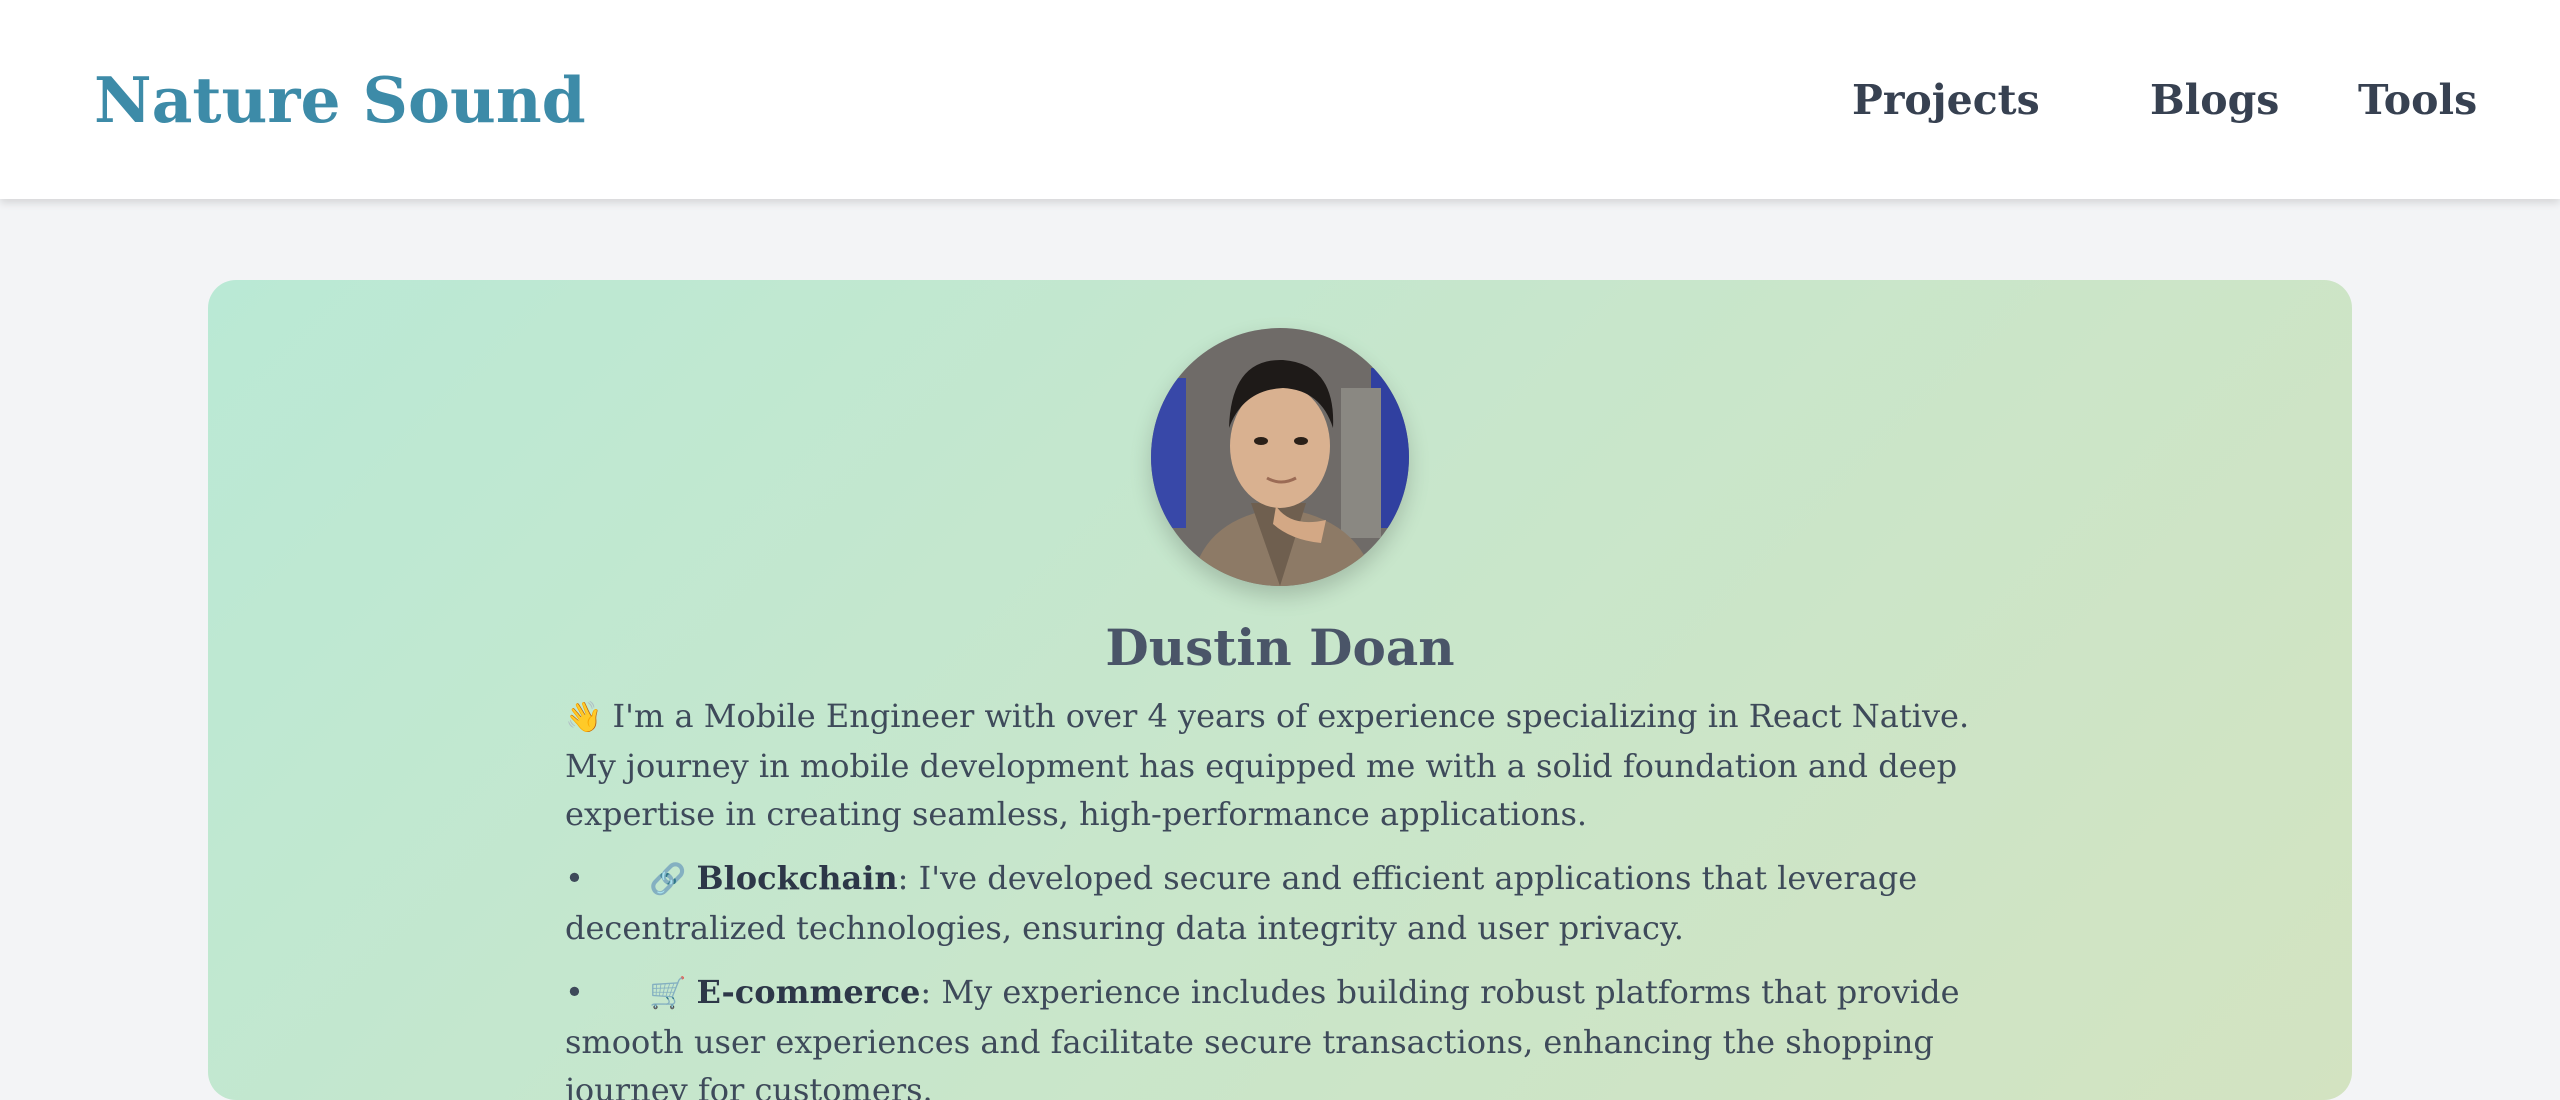  What do you see at coordinates (668, 879) in the screenshot?
I see `link-icon: 🔗` at bounding box center [668, 879].